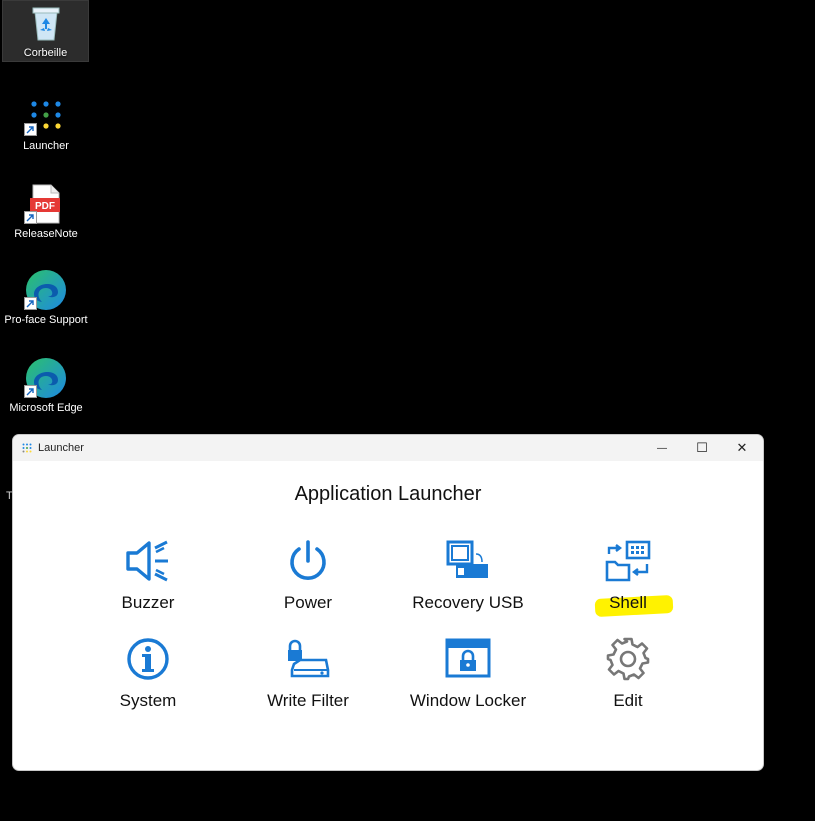  I want to click on tile-label: Edit, so click(628, 700).